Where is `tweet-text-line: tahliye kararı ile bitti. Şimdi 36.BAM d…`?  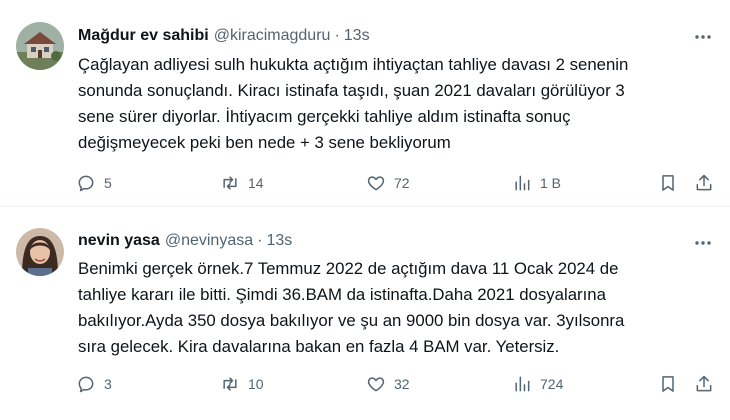 tweet-text-line: tahliye kararı ile bitti. Şimdi 36.BAM d… is located at coordinates (342, 294).